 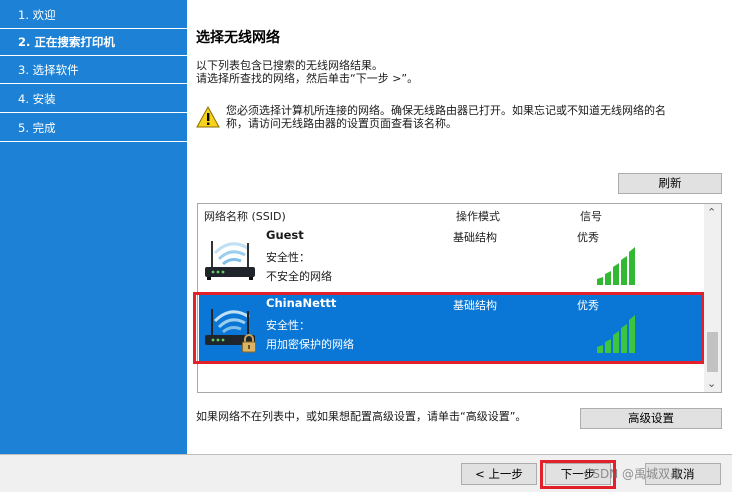 I want to click on back-button: < 上一步, so click(x=499, y=474).